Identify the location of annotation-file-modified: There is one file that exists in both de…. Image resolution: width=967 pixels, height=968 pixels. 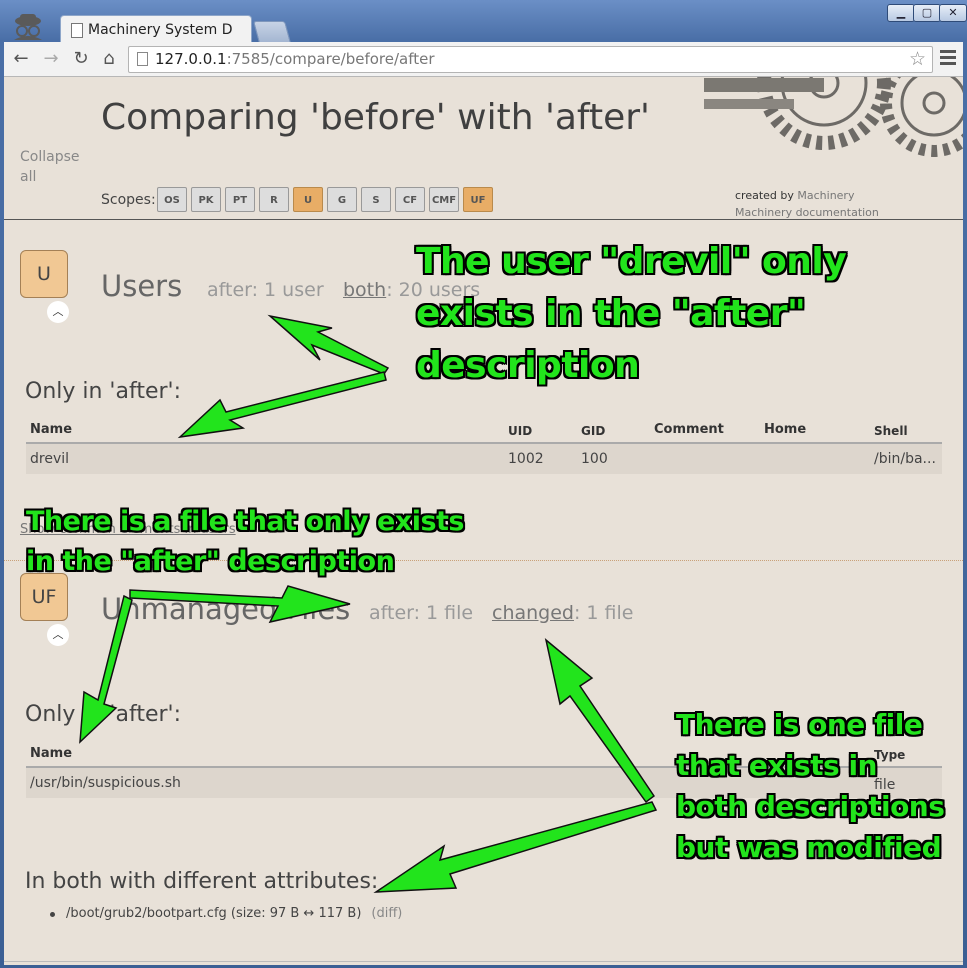
(810, 786).